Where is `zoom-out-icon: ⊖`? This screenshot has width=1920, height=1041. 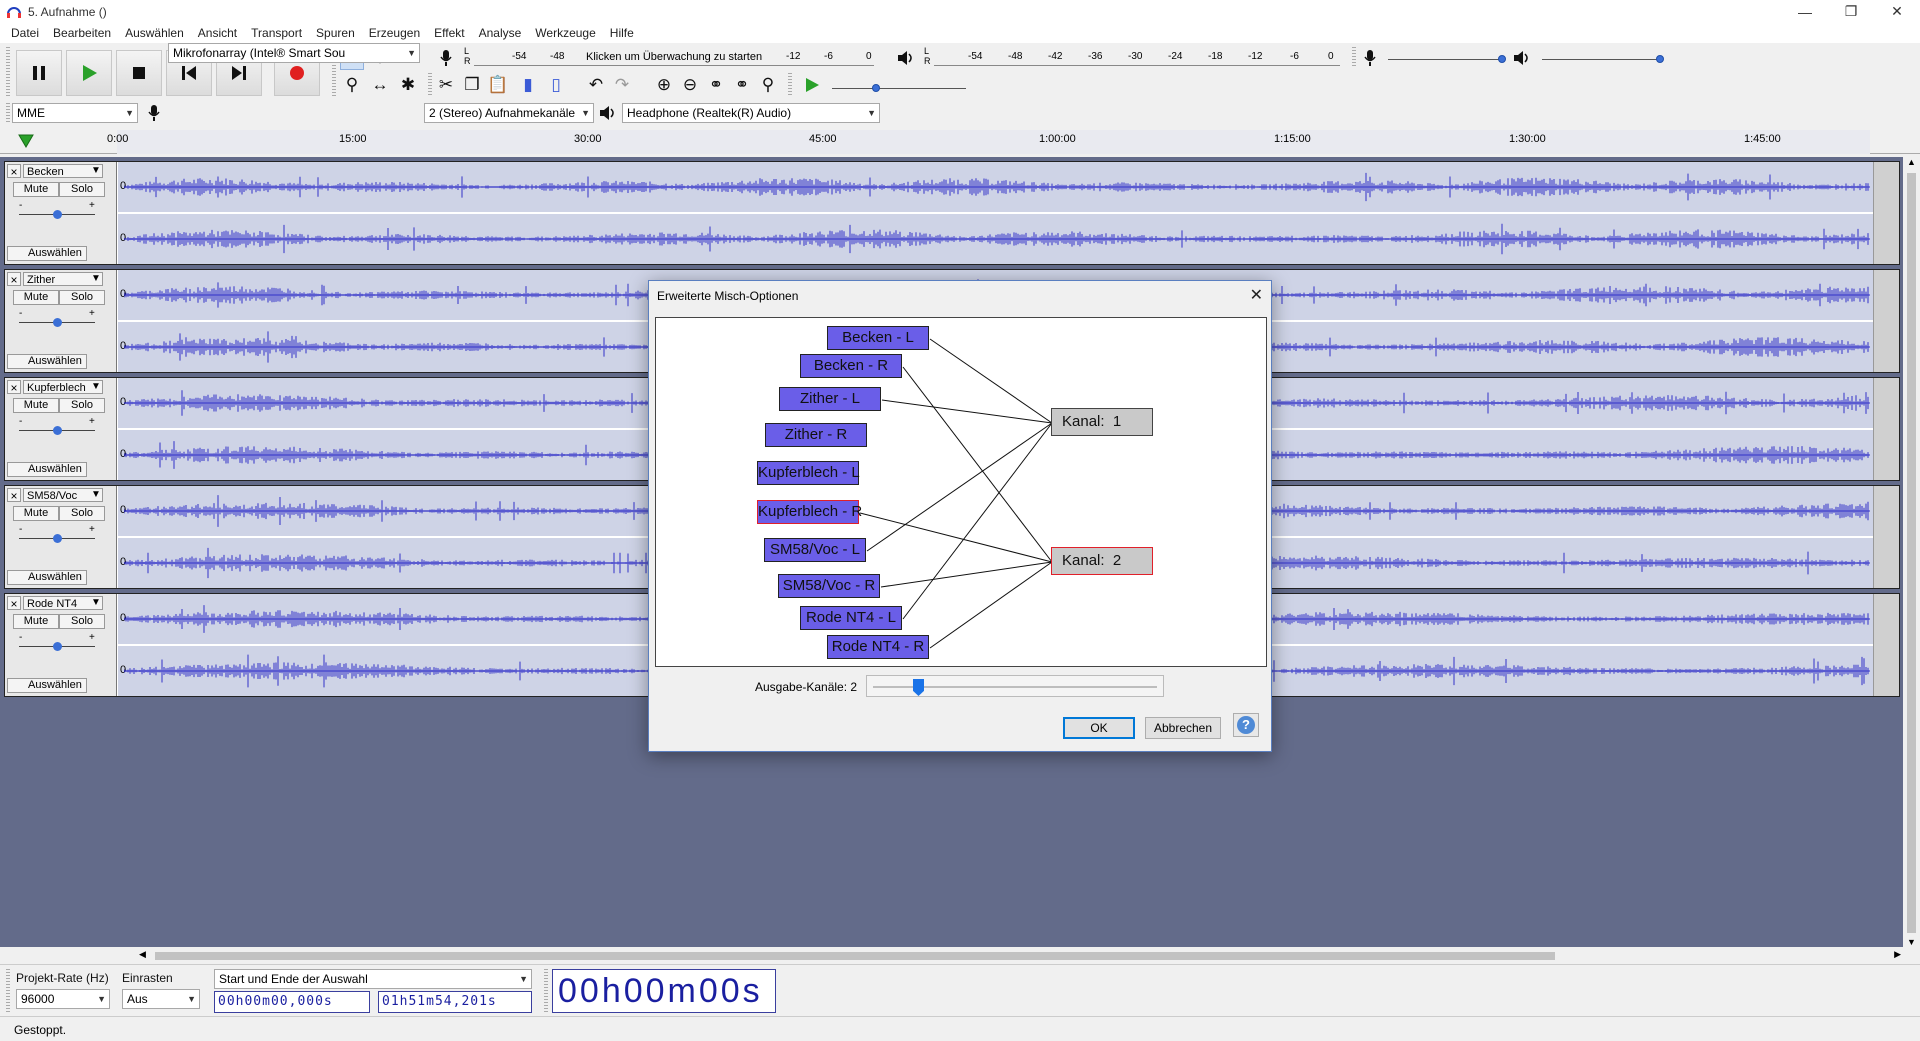 zoom-out-icon: ⊖ is located at coordinates (690, 85).